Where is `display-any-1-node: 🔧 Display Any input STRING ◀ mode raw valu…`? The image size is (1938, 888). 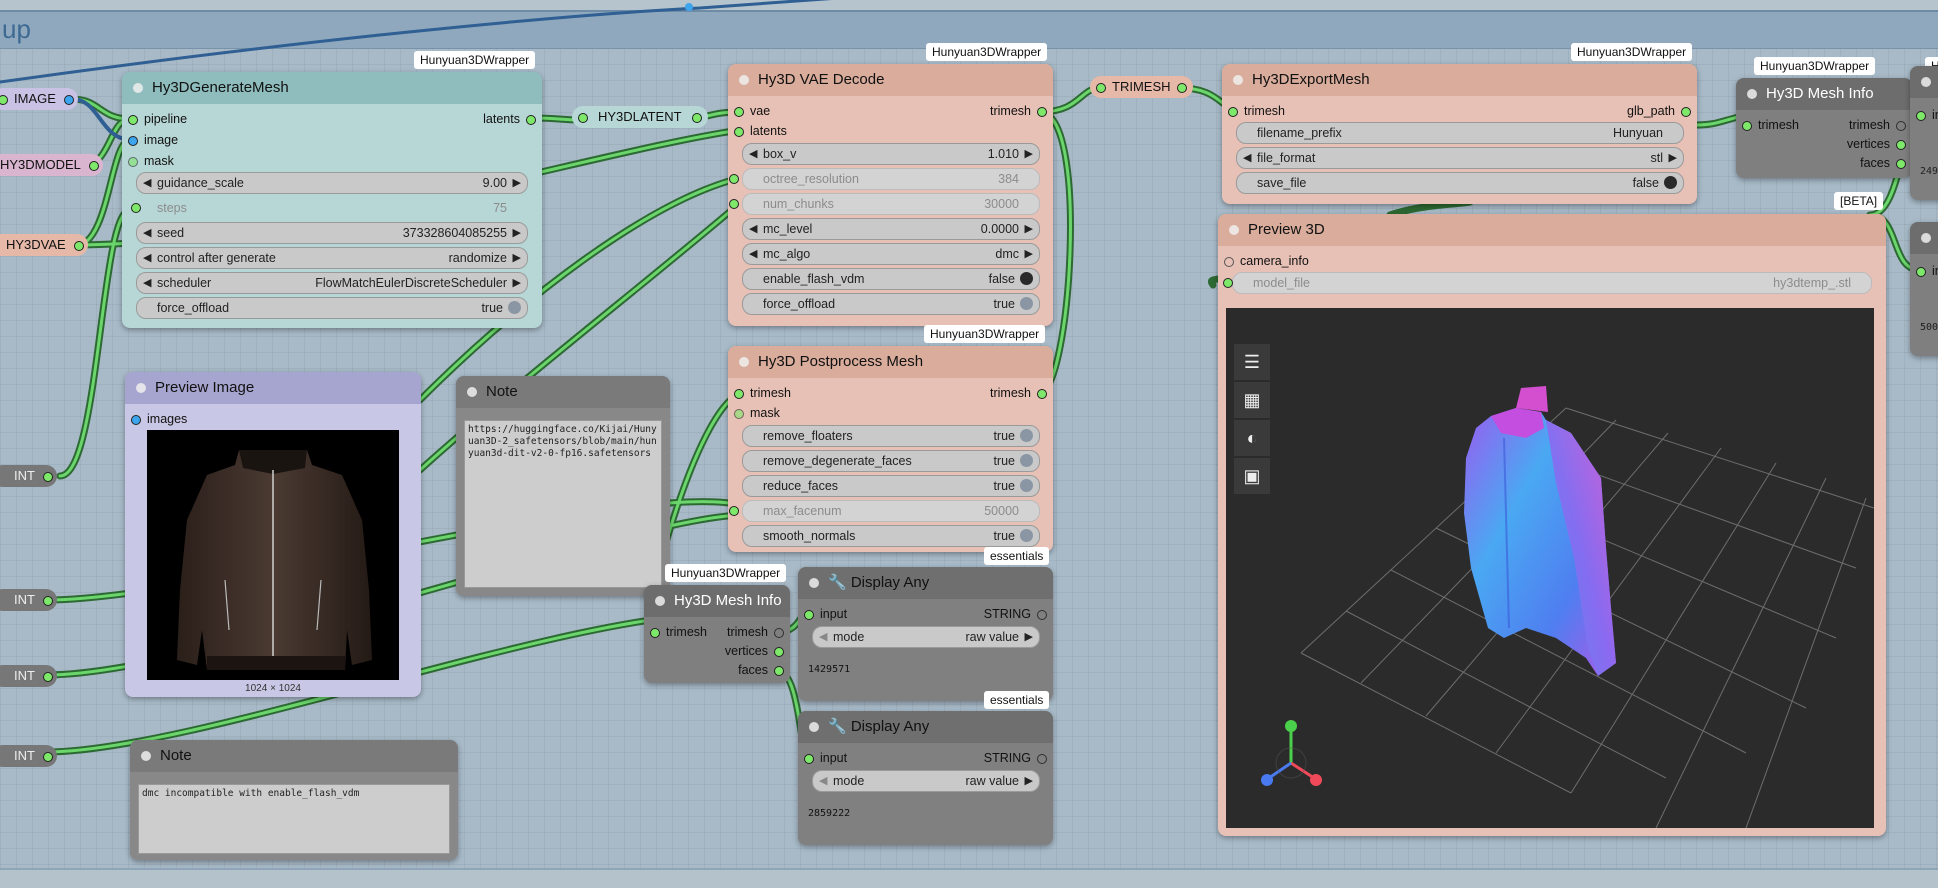
display-any-1-node: 🔧 Display Any input STRING ◀ mode raw valu… is located at coordinates (925, 634).